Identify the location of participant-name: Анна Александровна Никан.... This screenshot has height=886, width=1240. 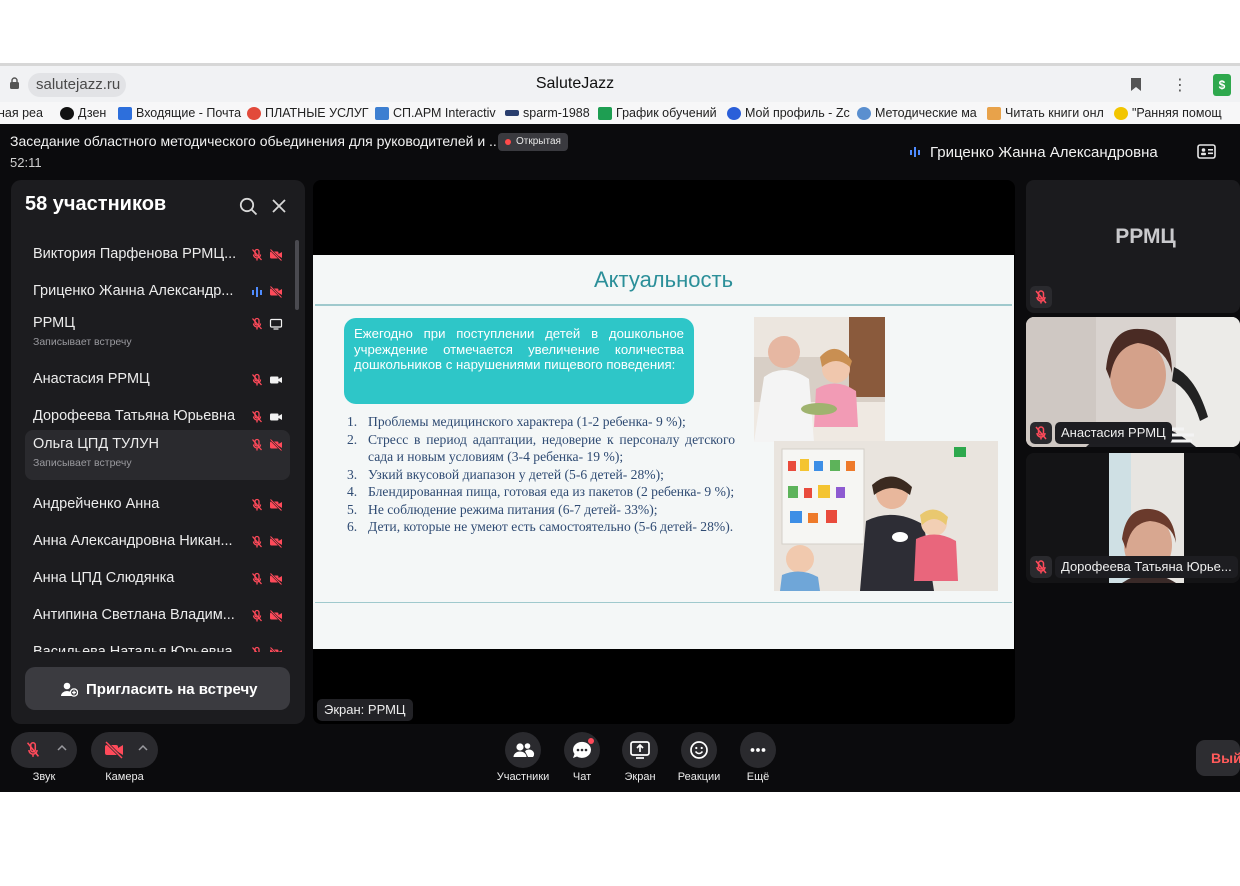
(133, 541).